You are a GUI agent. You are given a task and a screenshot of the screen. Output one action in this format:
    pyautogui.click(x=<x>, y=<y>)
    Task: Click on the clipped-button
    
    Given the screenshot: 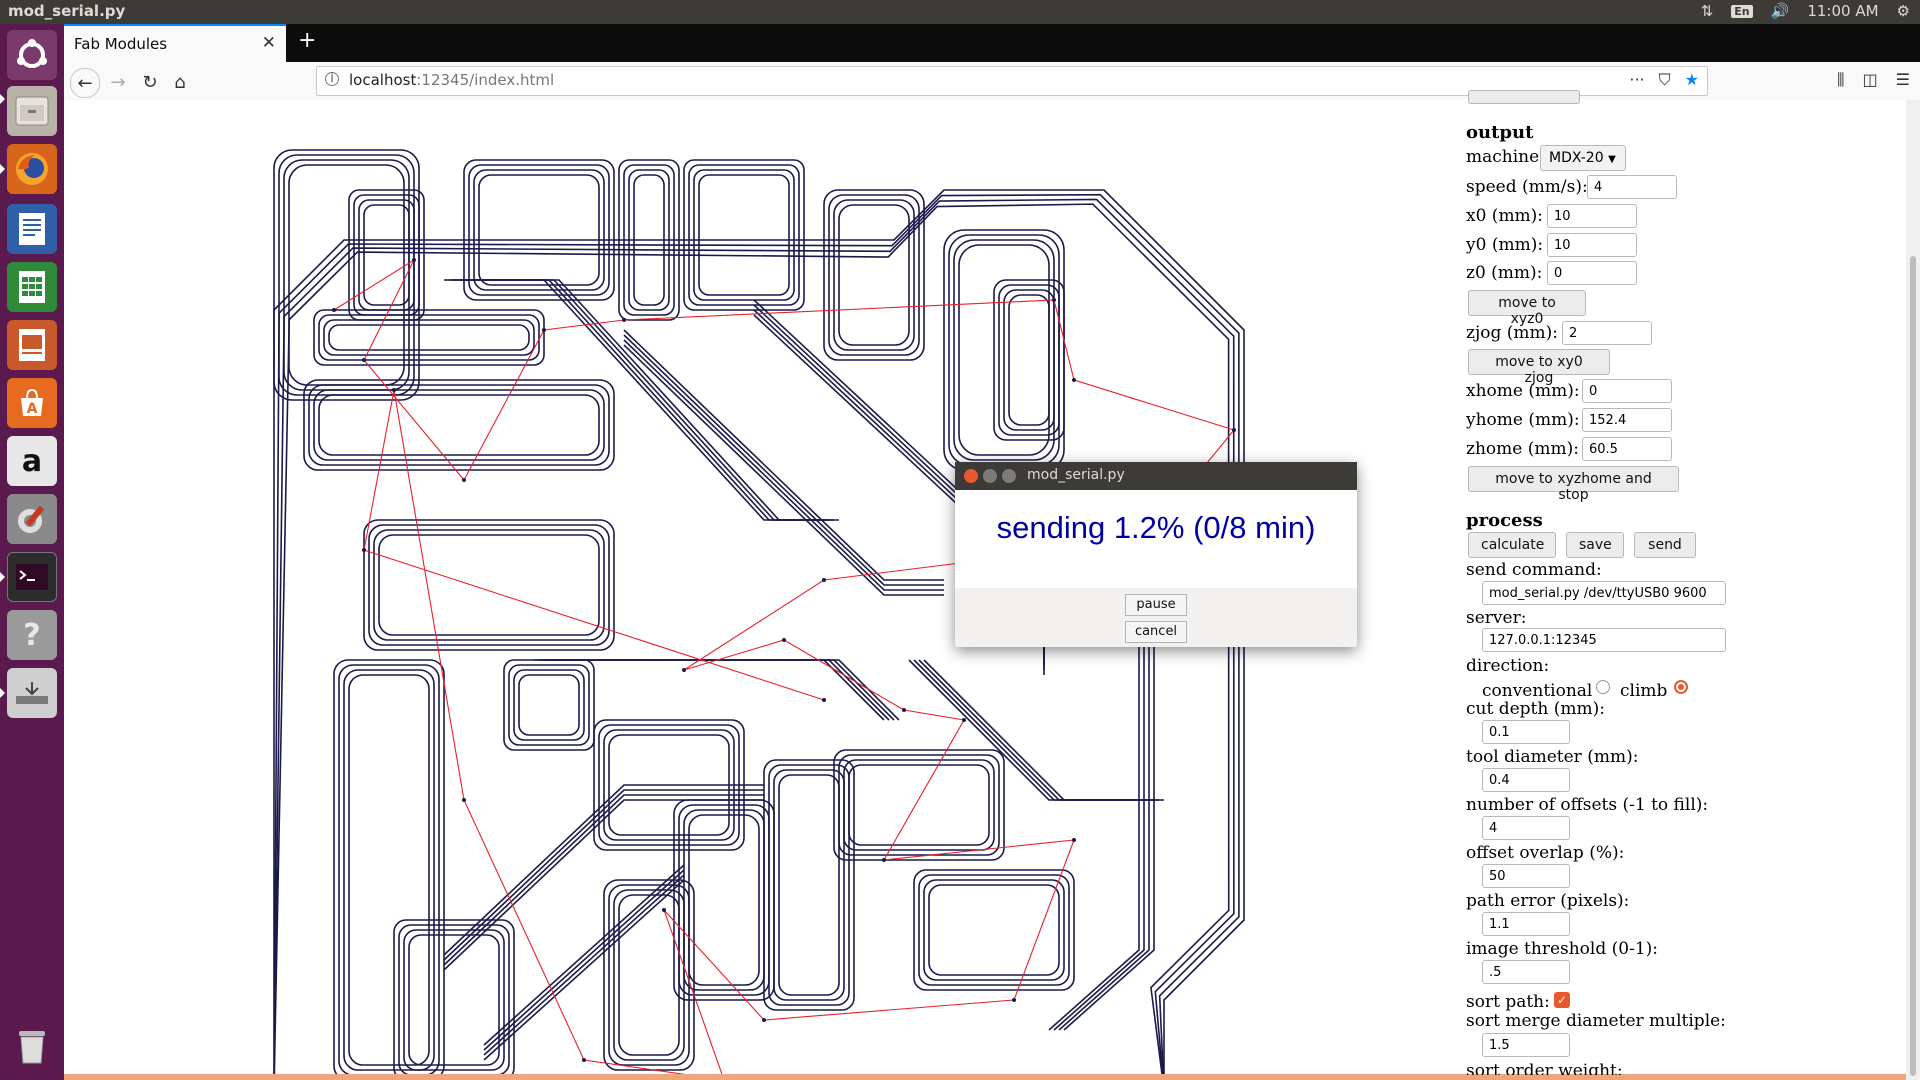 What is the action you would take?
    pyautogui.click(x=1524, y=97)
    